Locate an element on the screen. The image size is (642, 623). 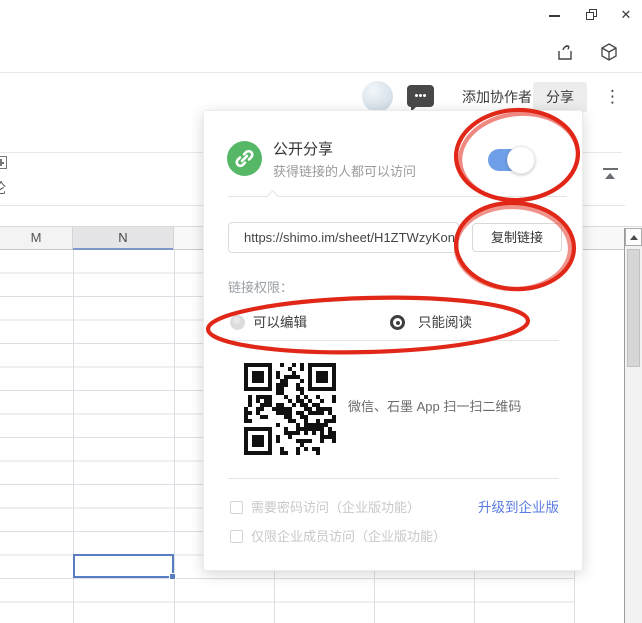
permission-radio-group: 可以编辑 只能阅读 is located at coordinates (393, 323).